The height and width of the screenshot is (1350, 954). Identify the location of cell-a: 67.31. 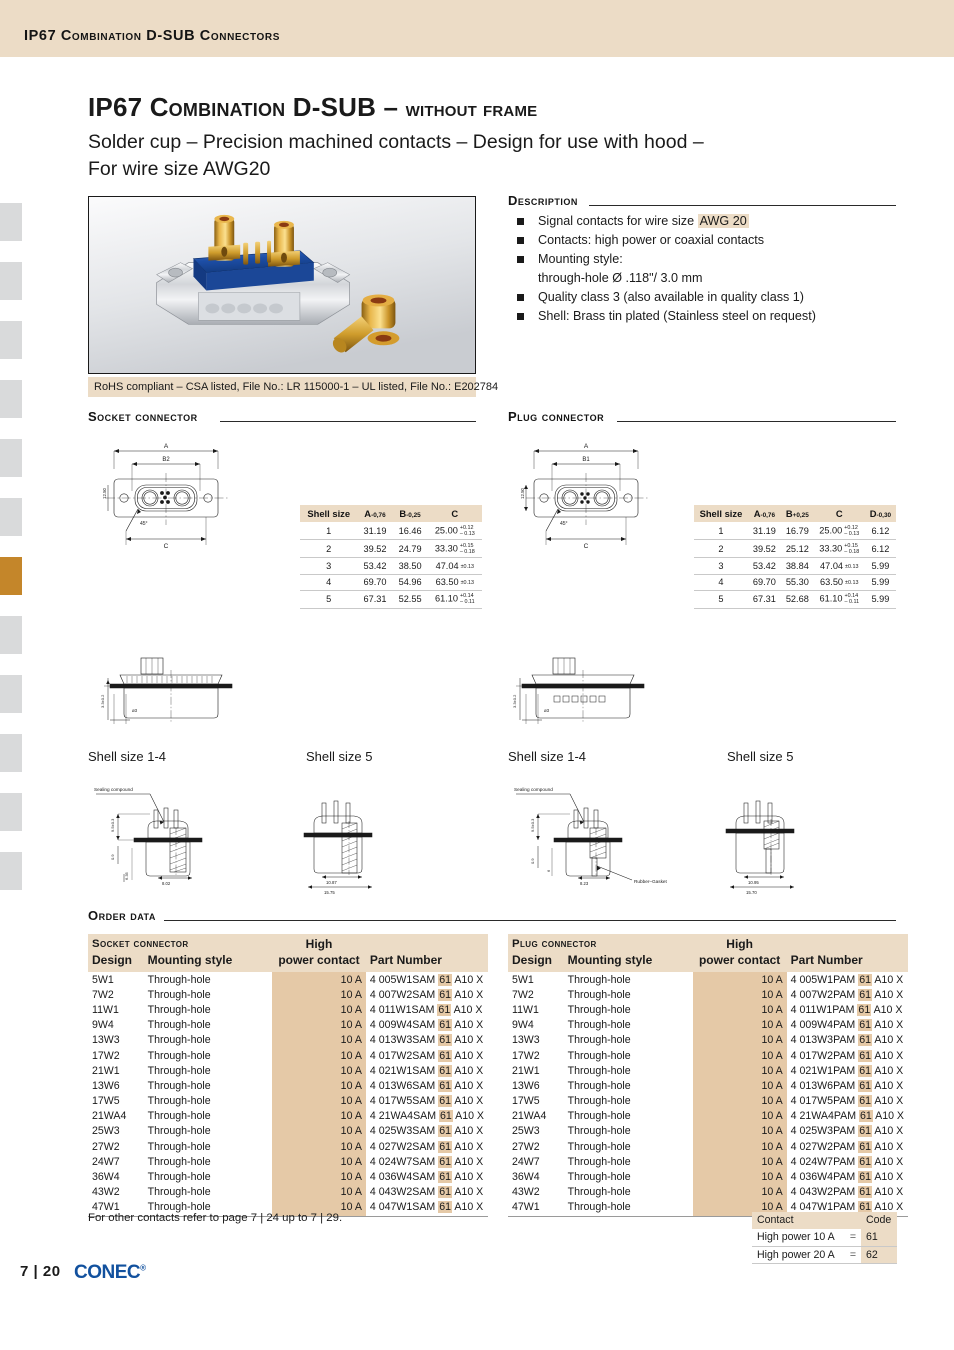
(375, 599).